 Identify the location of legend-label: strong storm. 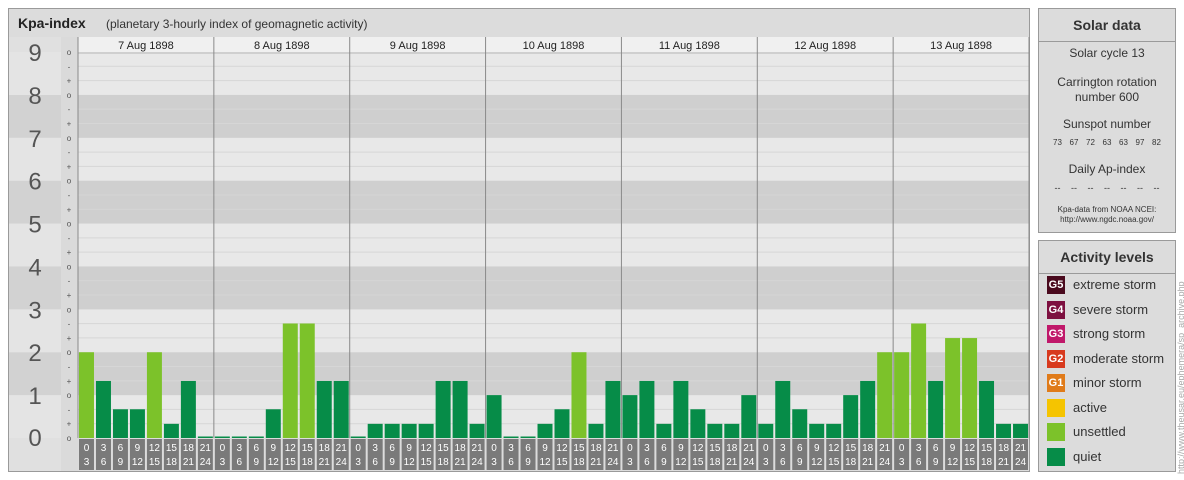
(1109, 333).